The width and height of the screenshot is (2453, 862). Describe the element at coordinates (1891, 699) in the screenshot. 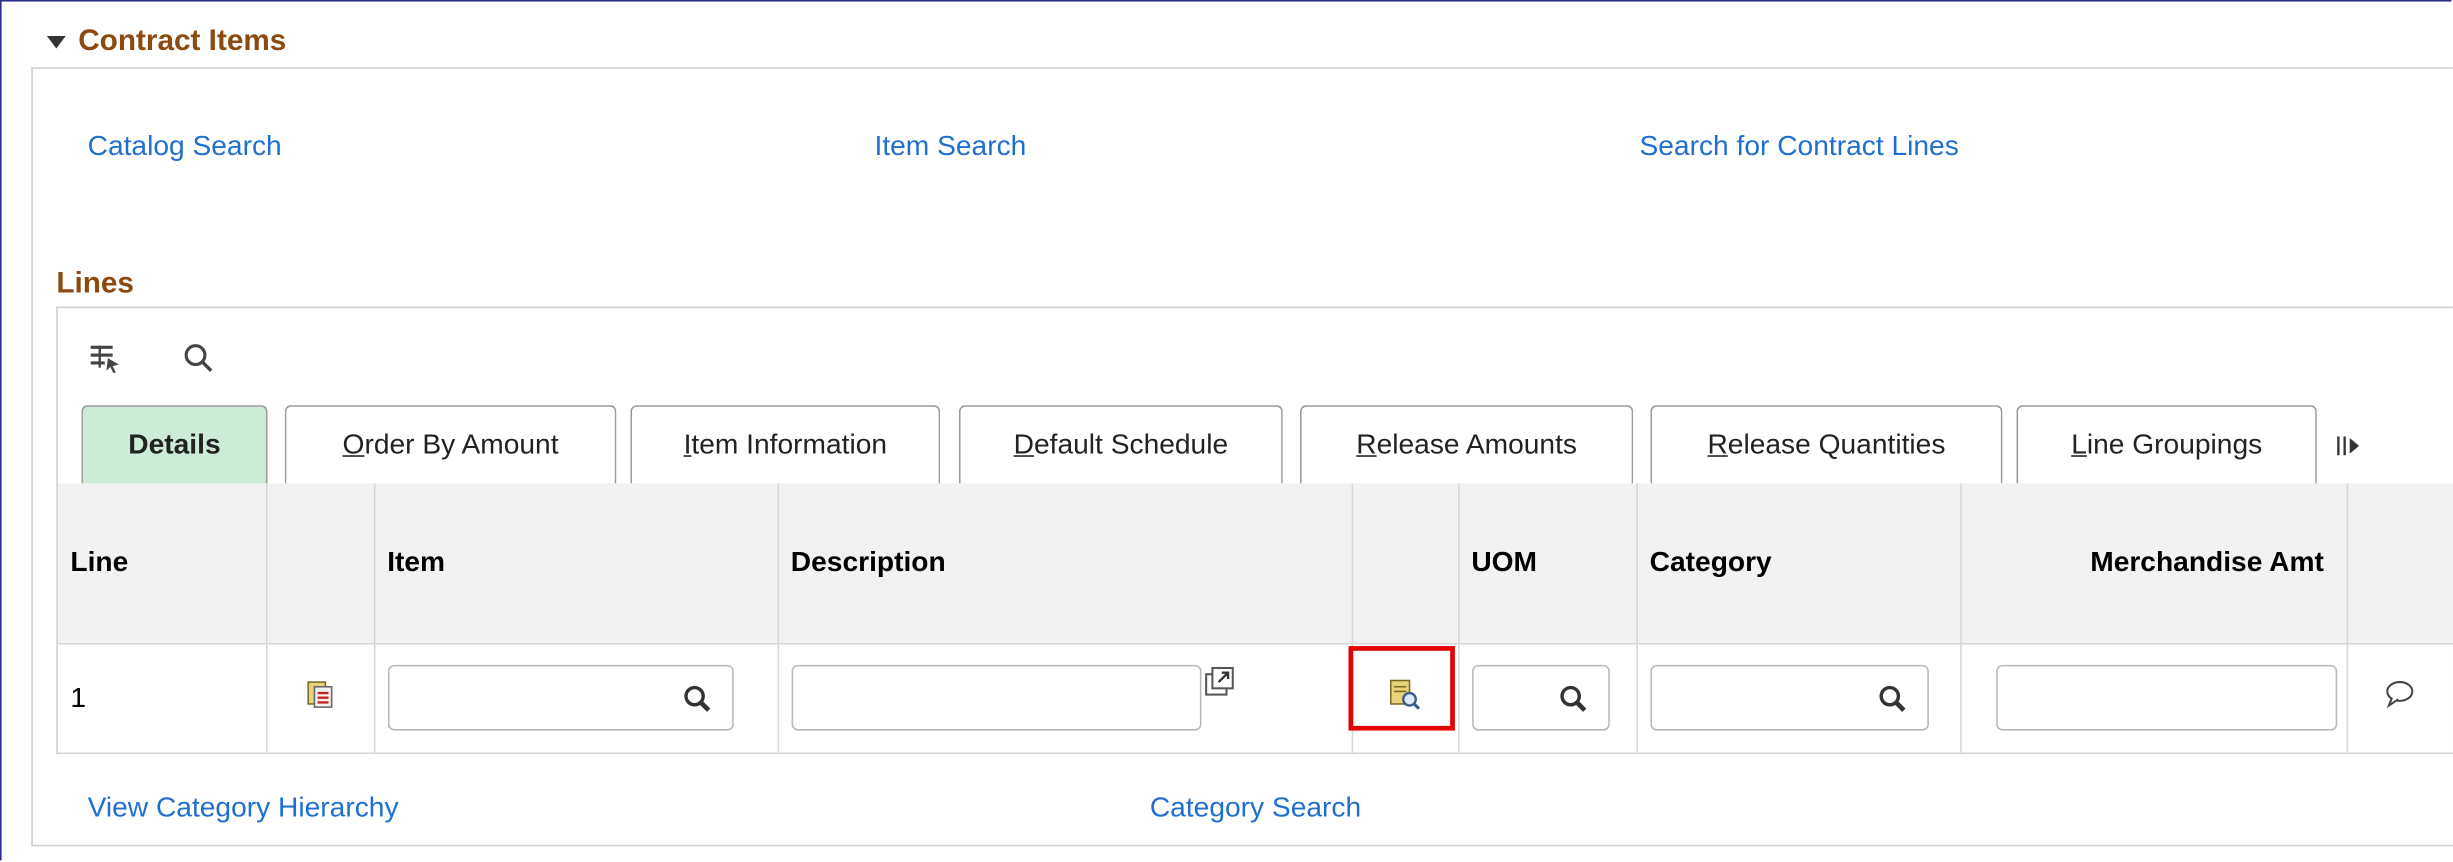

I see `category-lookup-icon` at that location.